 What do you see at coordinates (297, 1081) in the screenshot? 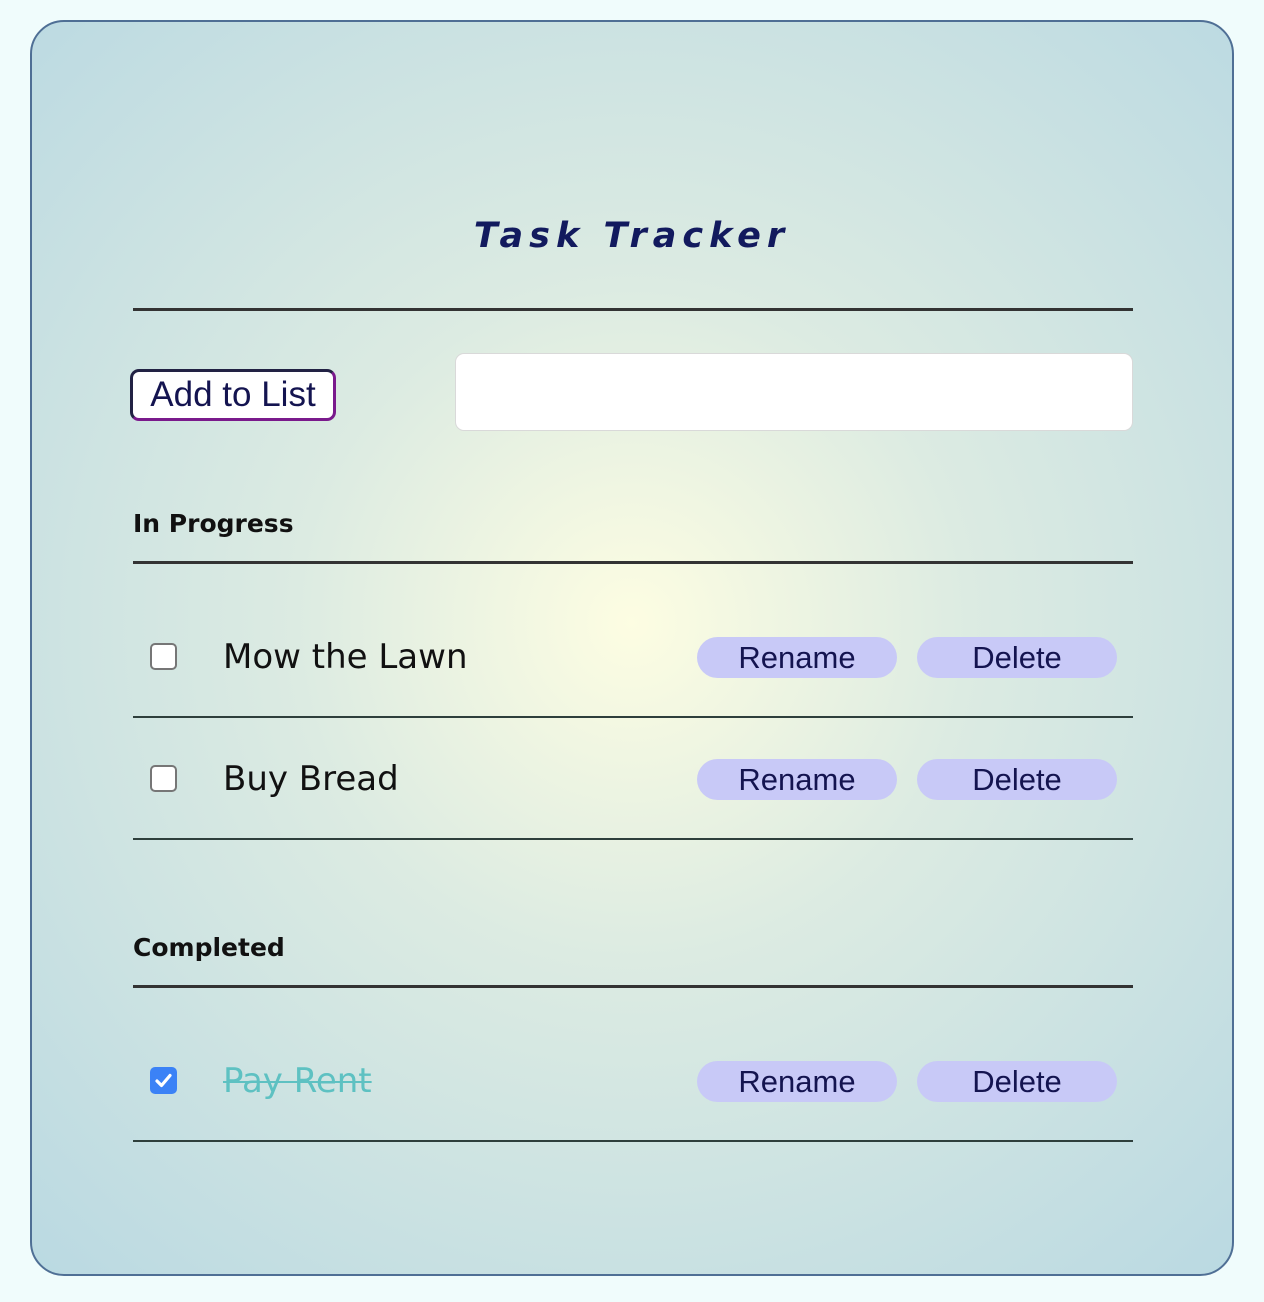
I see `task-label-completed: Pay Rent` at bounding box center [297, 1081].